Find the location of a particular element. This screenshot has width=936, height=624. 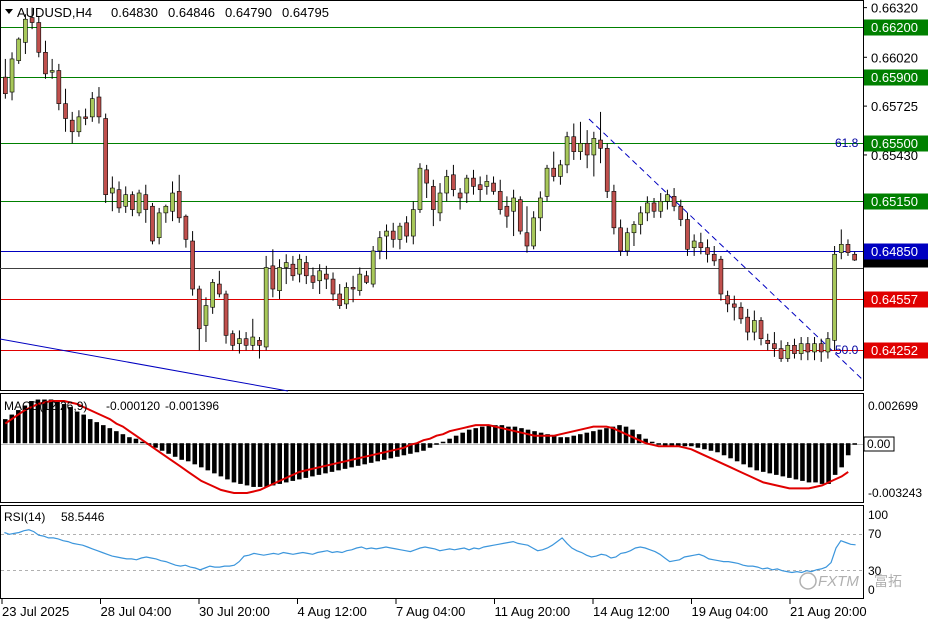

high-value: 0.64846 is located at coordinates (191, 12).